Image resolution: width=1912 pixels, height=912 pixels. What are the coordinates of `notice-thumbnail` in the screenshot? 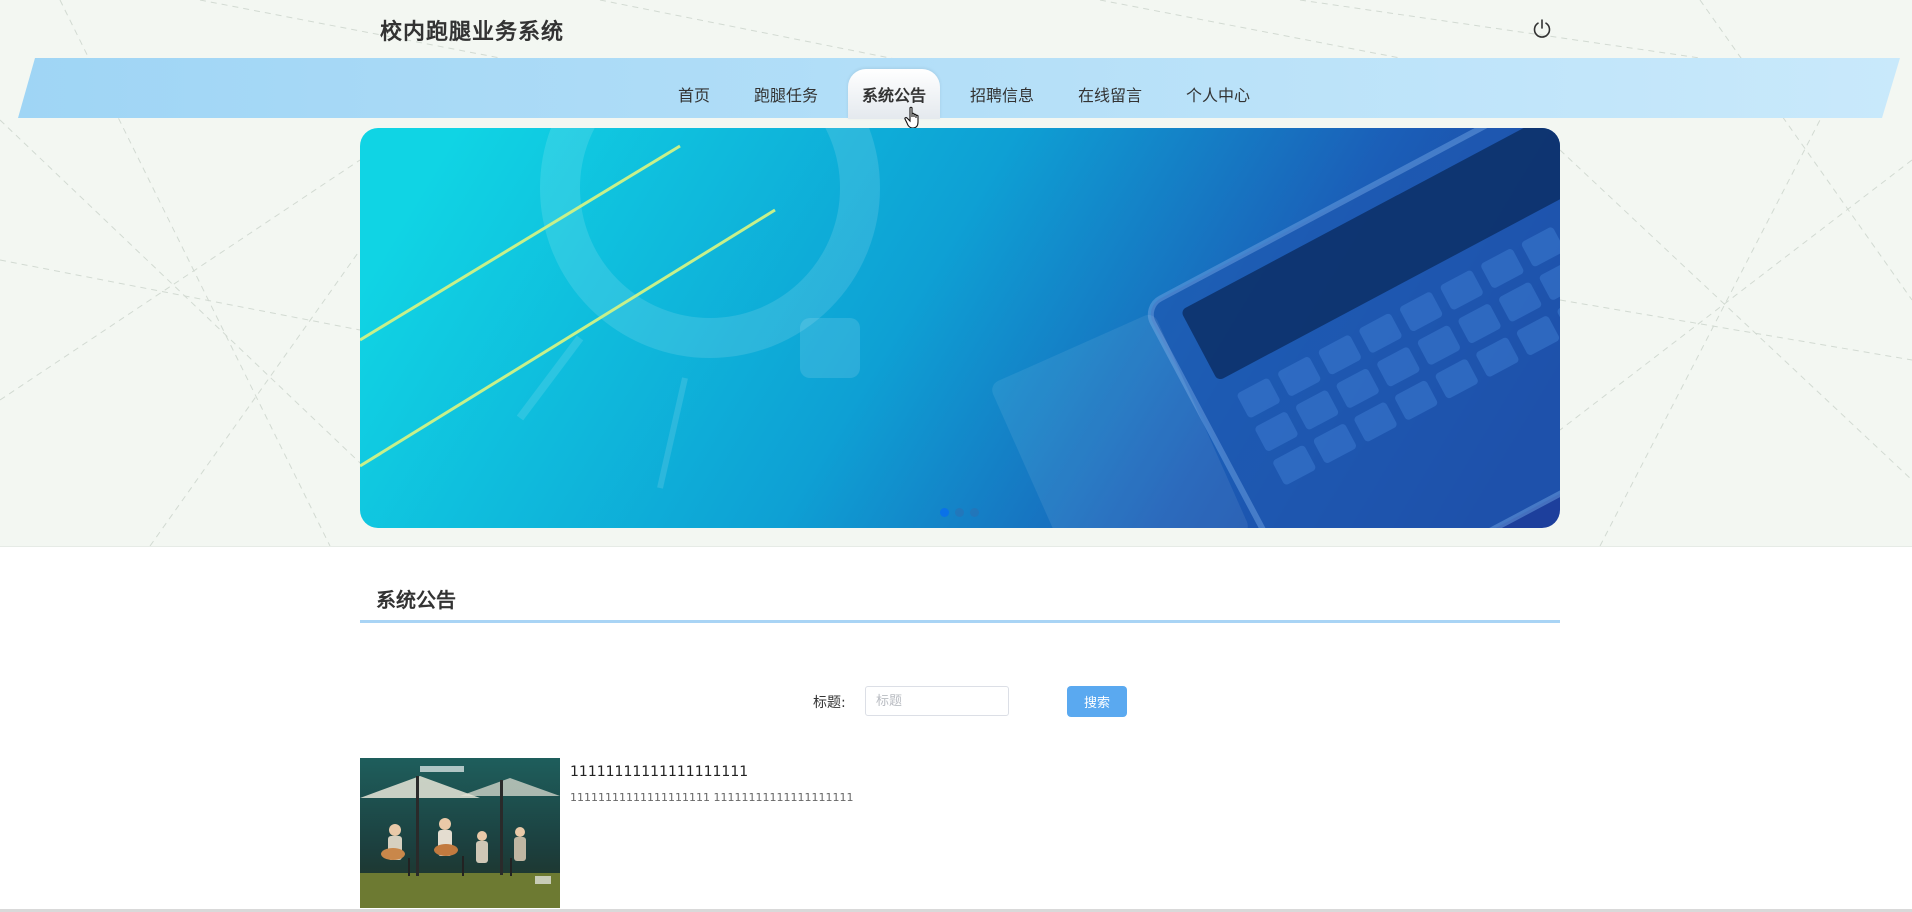 It's located at (460, 833).